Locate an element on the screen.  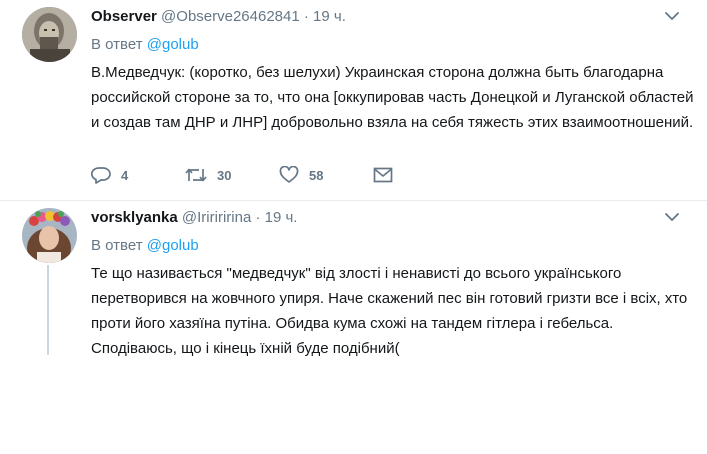
reply-button: 4 is located at coordinates (109, 175).